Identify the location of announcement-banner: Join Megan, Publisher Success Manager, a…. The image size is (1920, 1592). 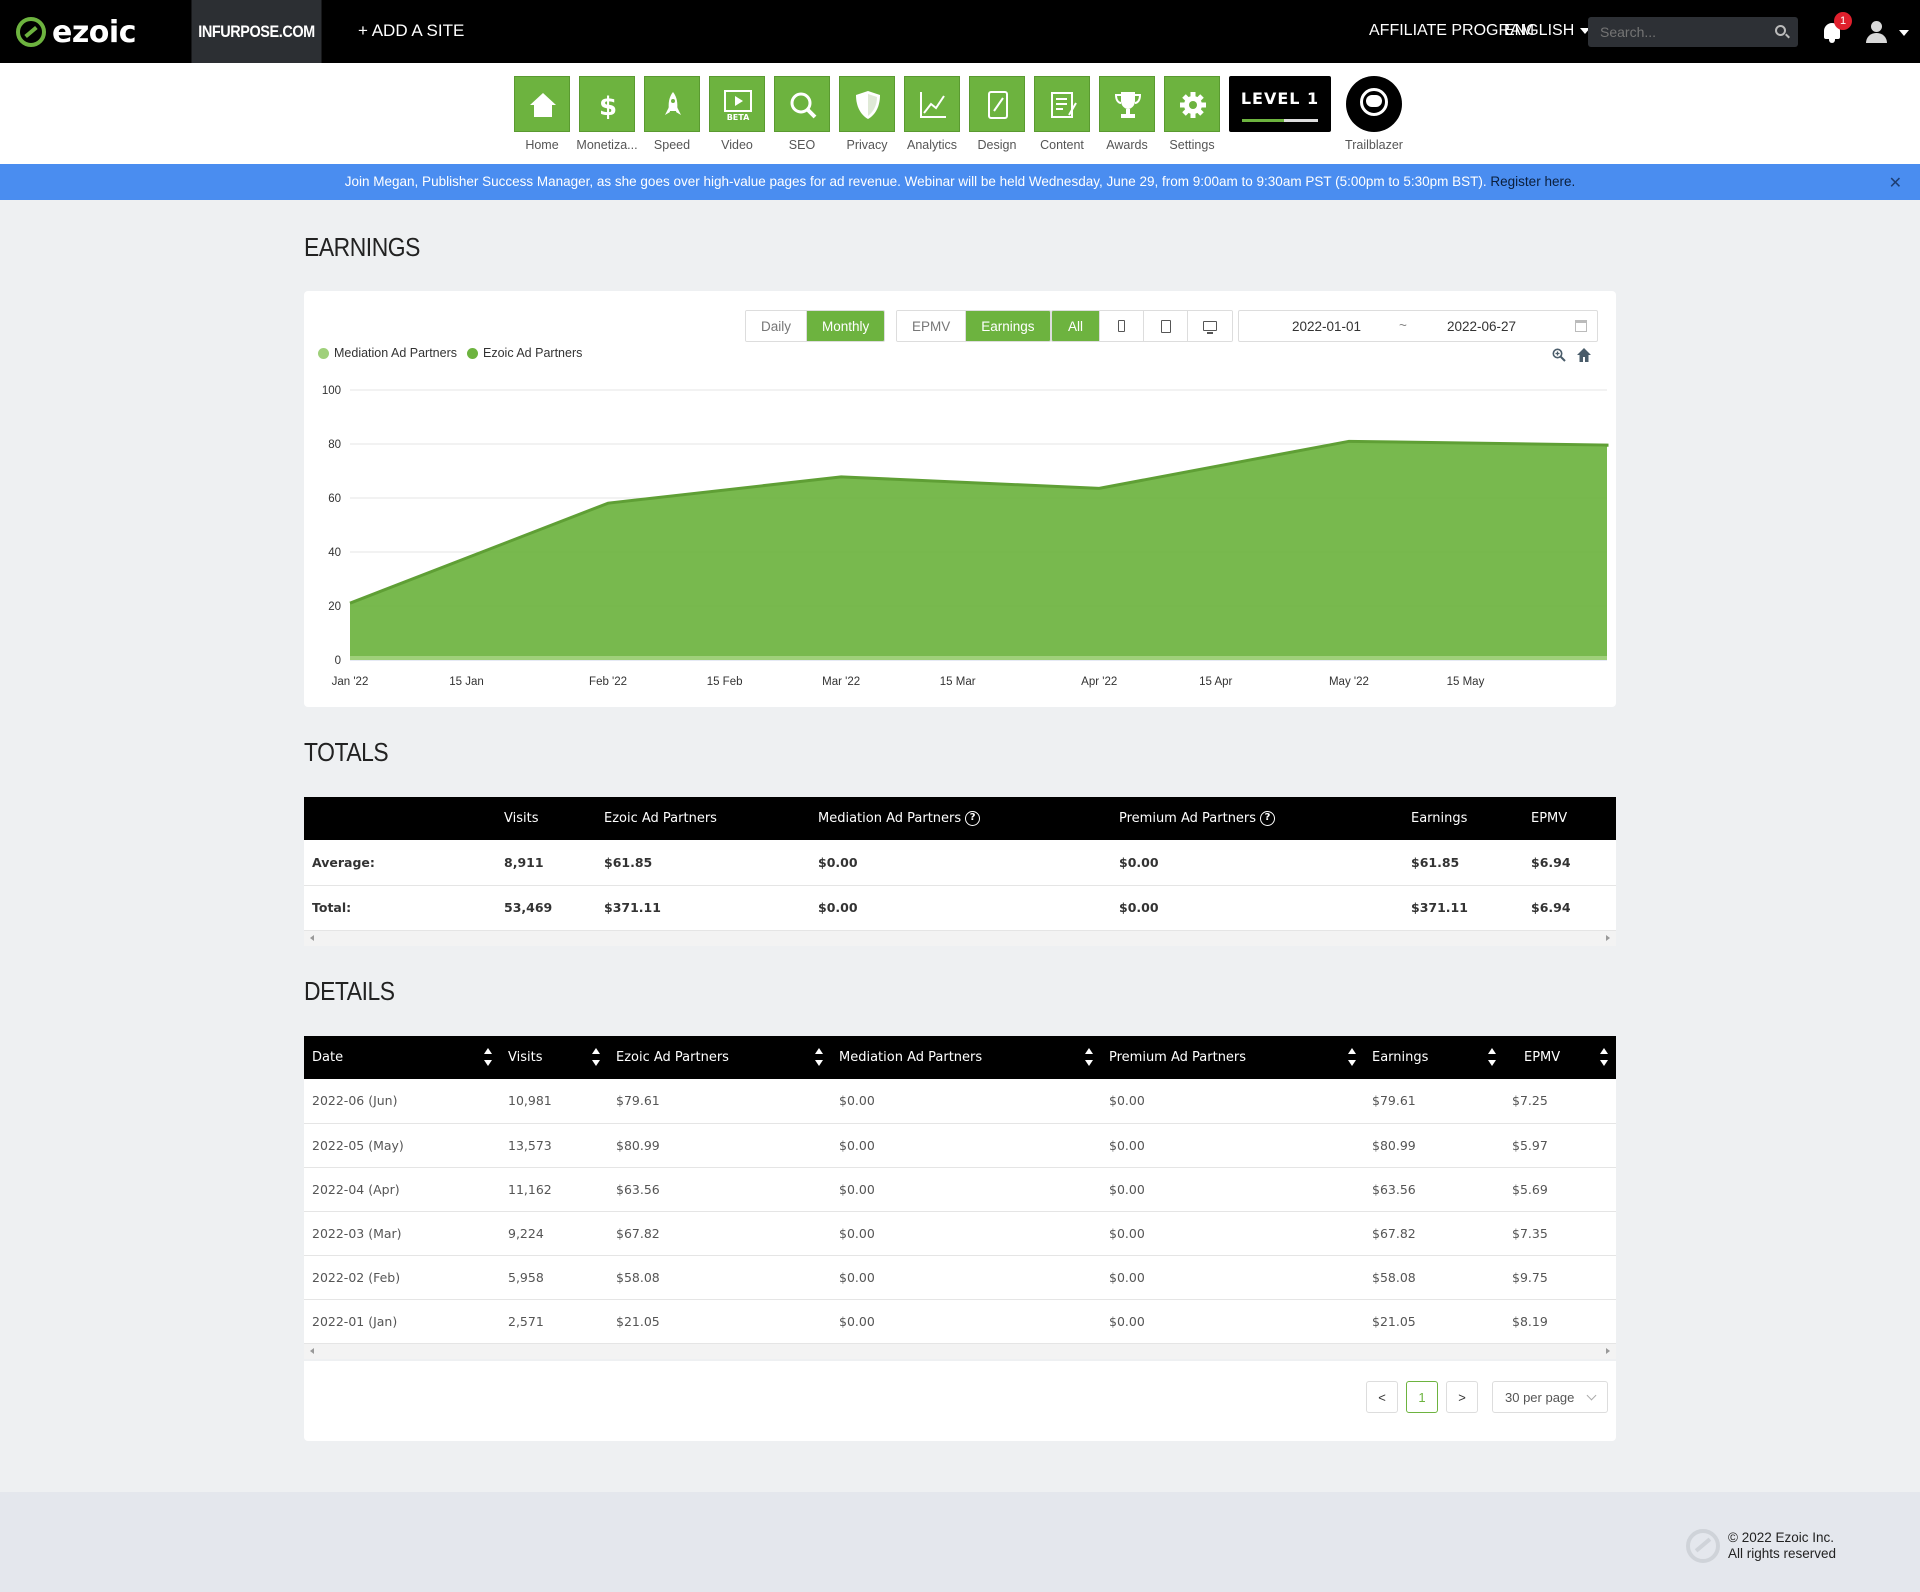
(960, 182).